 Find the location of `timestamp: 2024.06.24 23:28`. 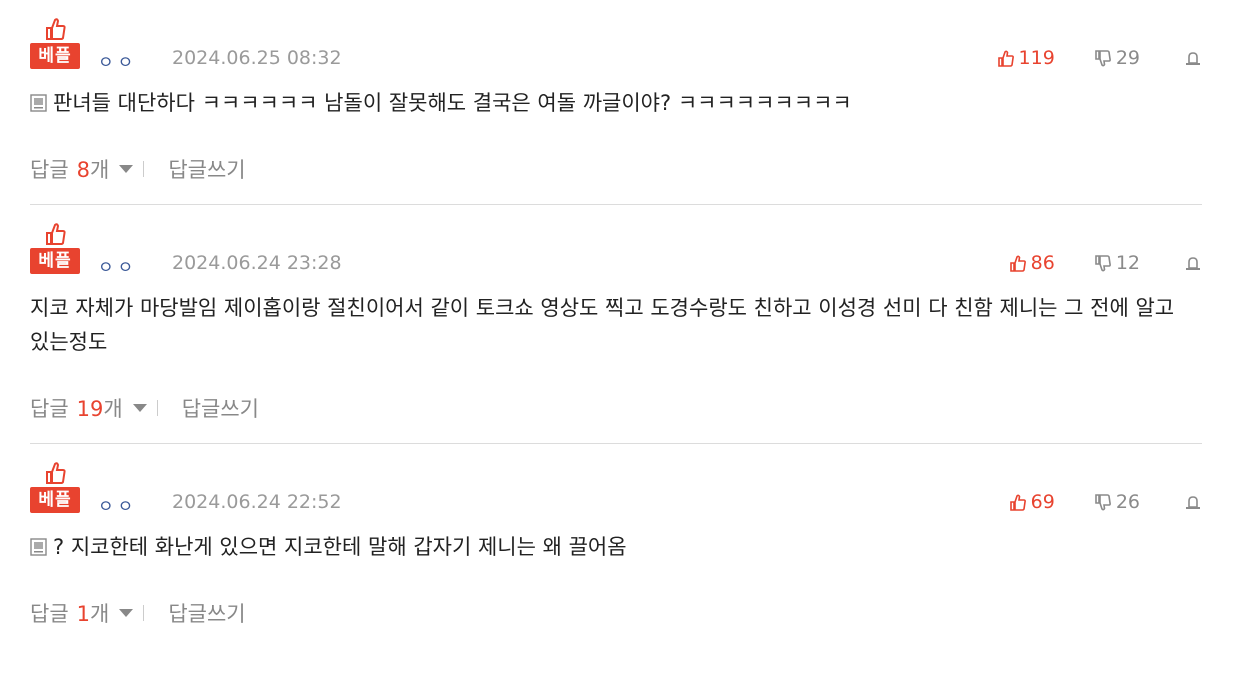

timestamp: 2024.06.24 23:28 is located at coordinates (257, 263).